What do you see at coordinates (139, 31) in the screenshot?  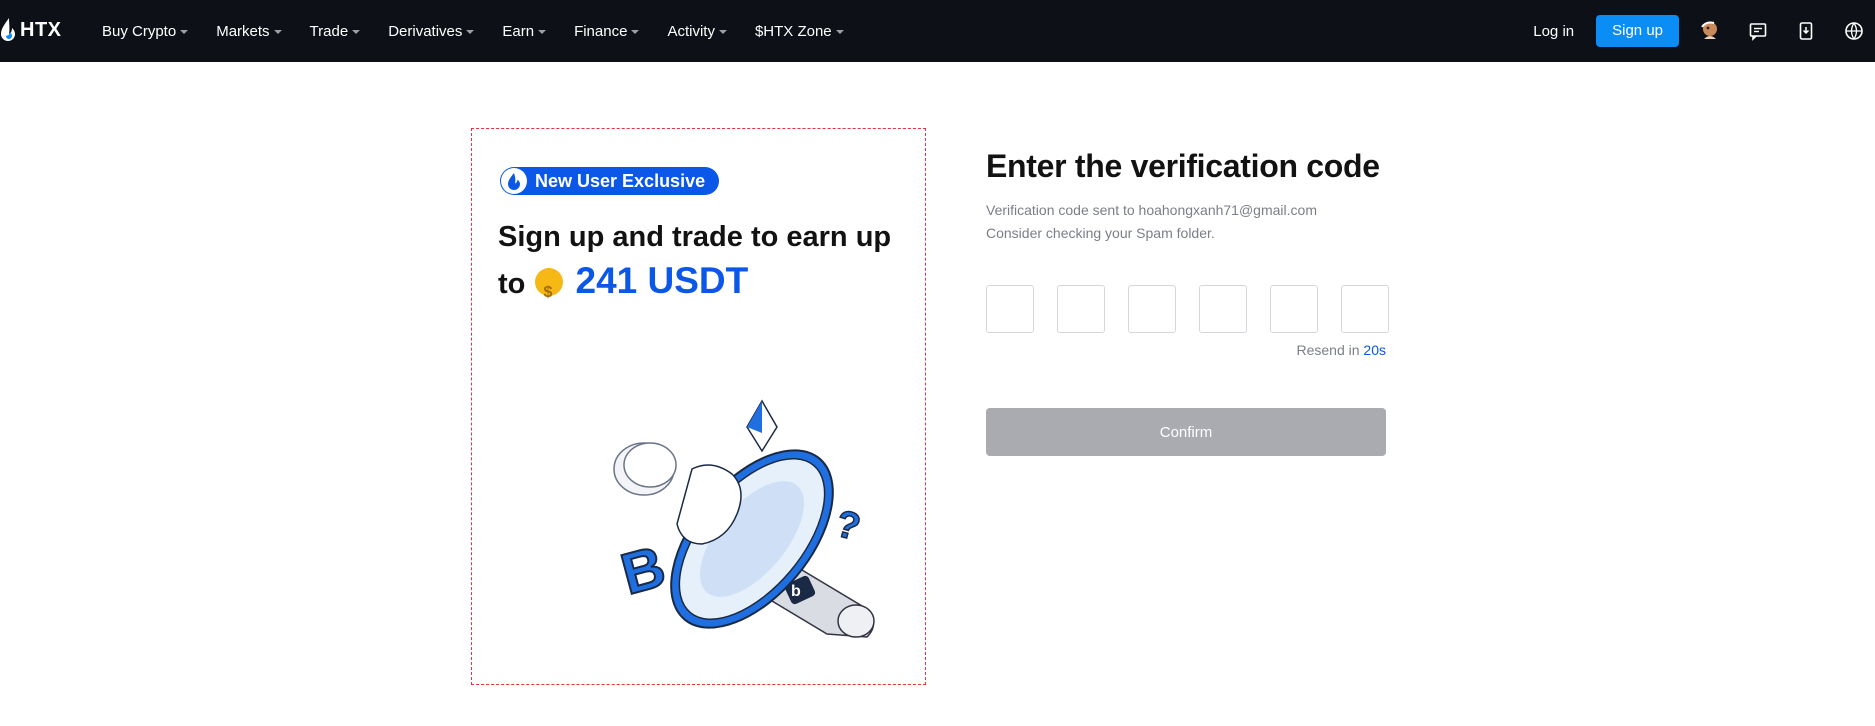 I see `menu-label: Buy Crypto` at bounding box center [139, 31].